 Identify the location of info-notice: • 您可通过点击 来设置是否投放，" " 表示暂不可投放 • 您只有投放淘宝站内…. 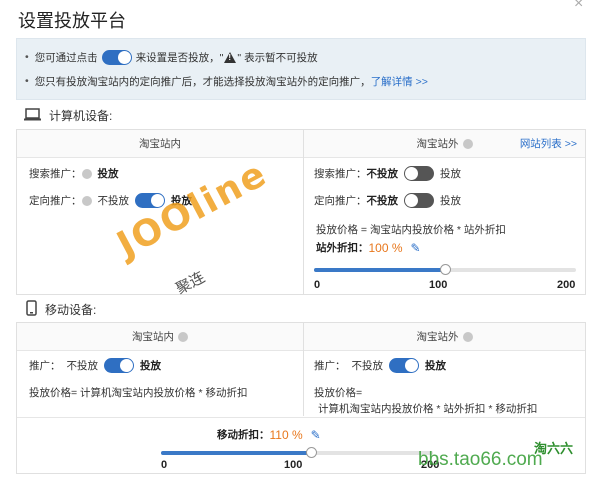
(301, 69).